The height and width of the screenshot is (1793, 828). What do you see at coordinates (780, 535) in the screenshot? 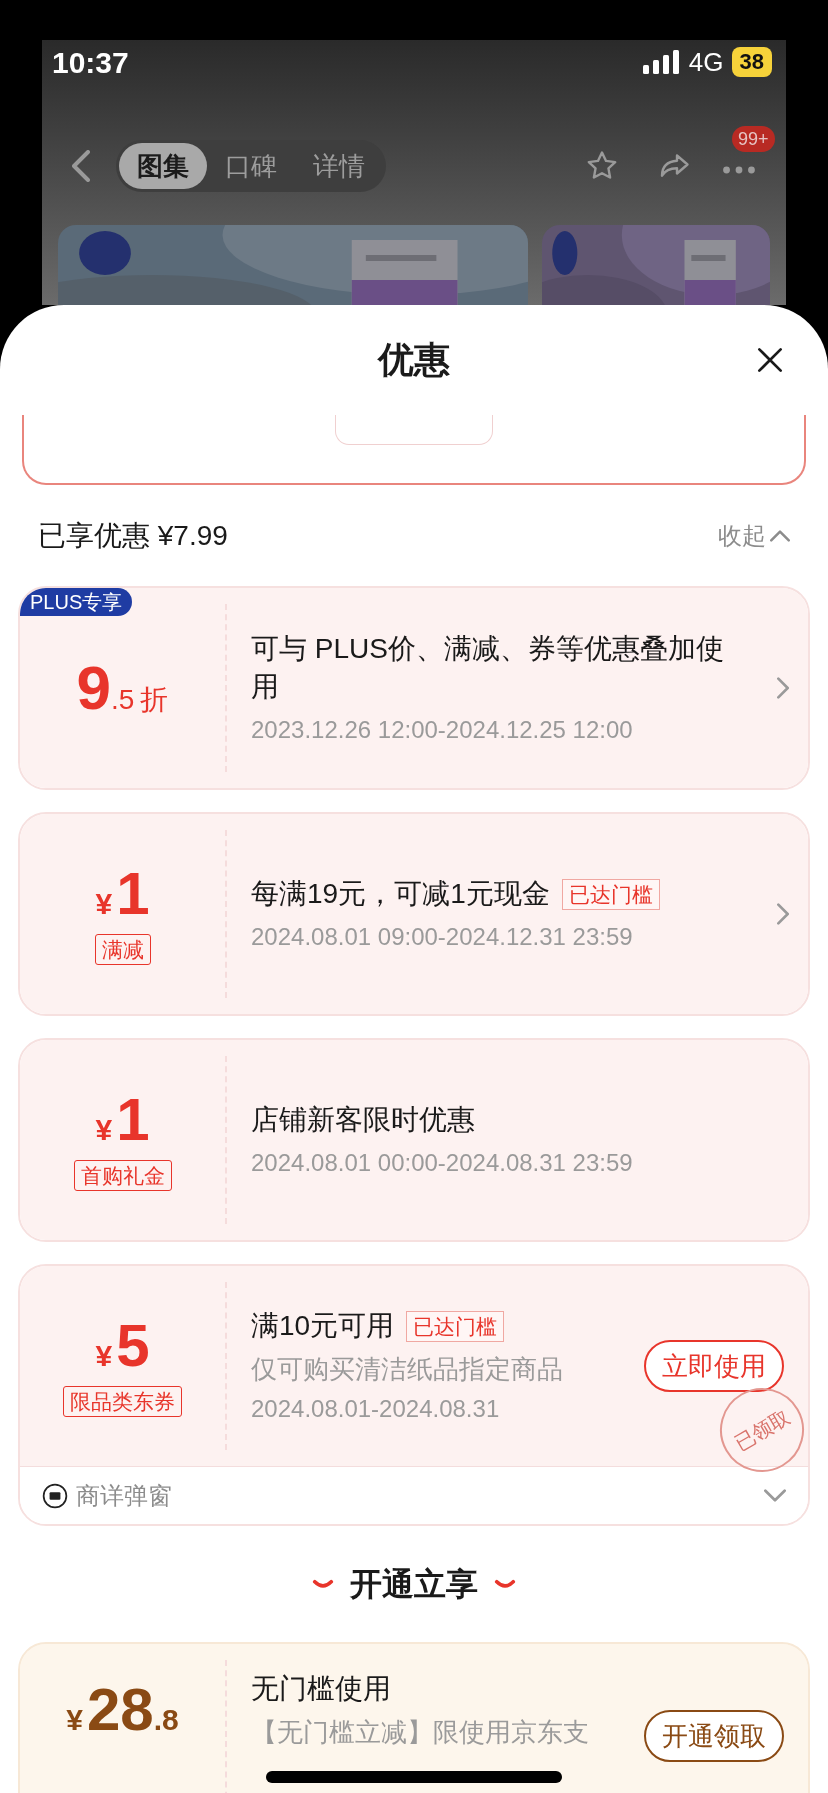
I see `chevron-up-icon` at bounding box center [780, 535].